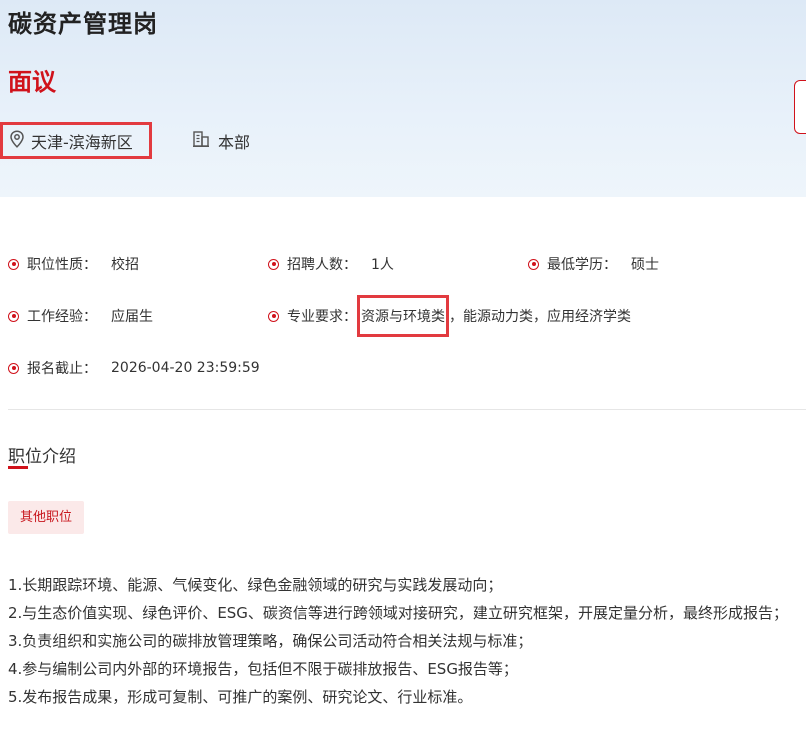  I want to click on attr-value: 2026-04-20 23:59:59, so click(185, 368).